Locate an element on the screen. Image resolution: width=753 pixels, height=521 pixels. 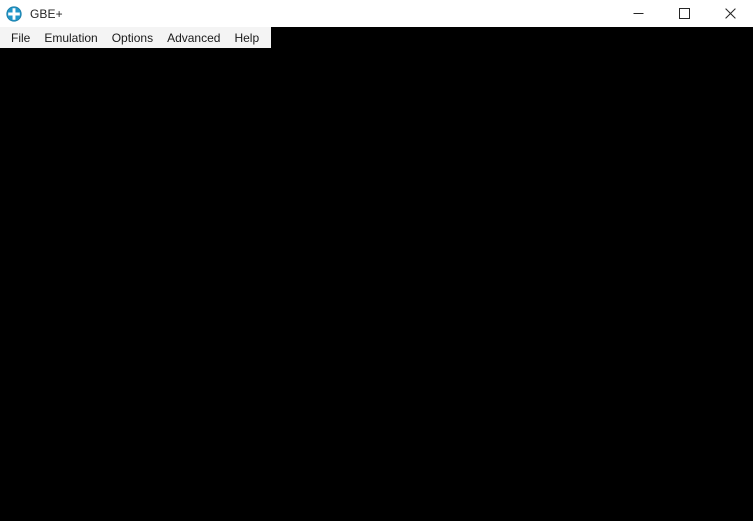
minimize-icon is located at coordinates (638, 13).